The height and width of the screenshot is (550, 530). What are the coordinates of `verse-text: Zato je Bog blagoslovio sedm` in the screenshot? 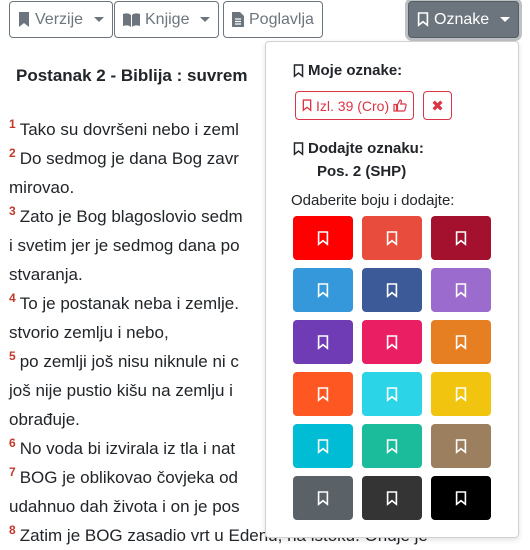 It's located at (131, 216).